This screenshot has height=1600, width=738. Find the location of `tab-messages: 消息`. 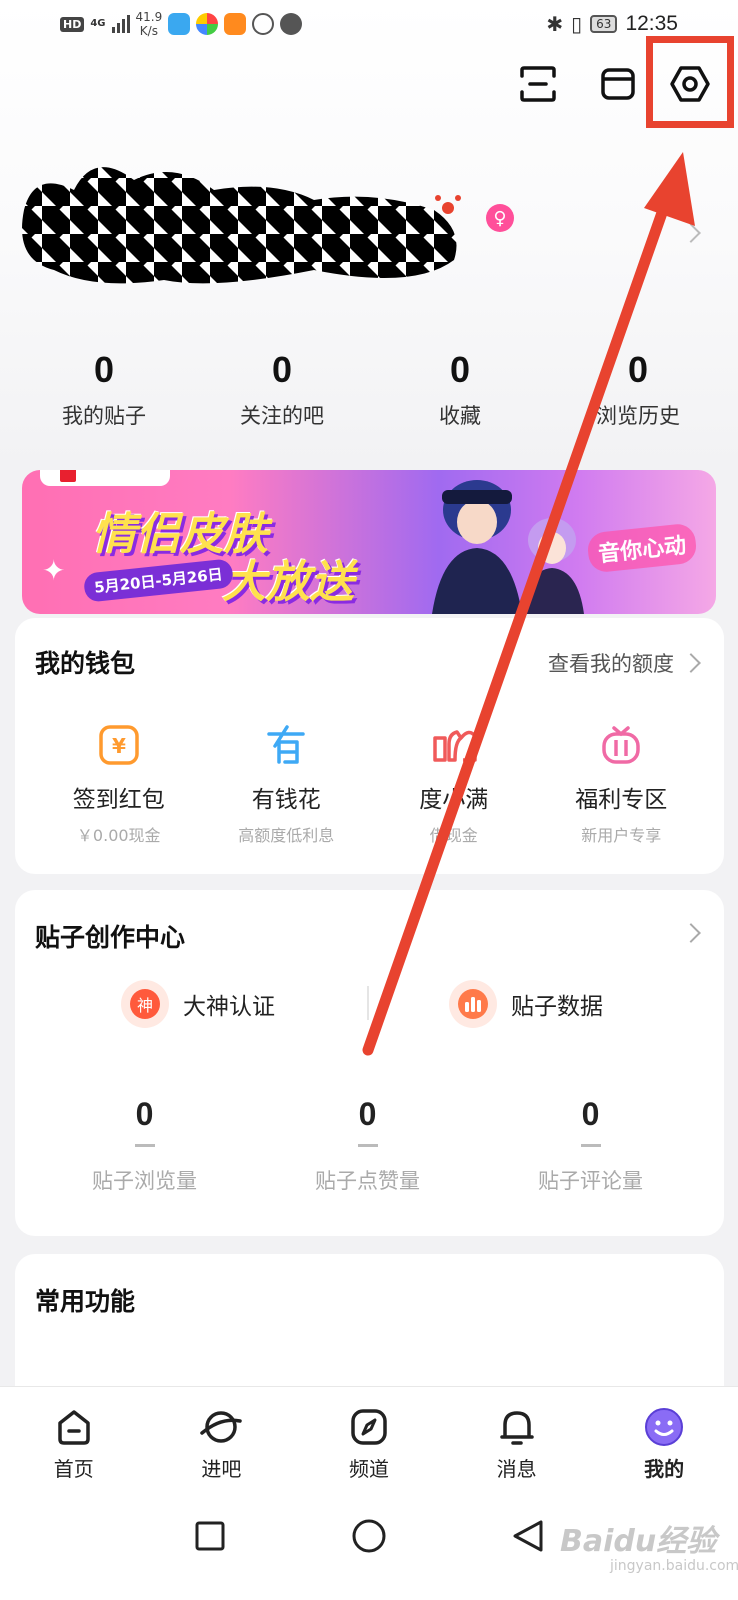

tab-messages: 消息 is located at coordinates (517, 1439).